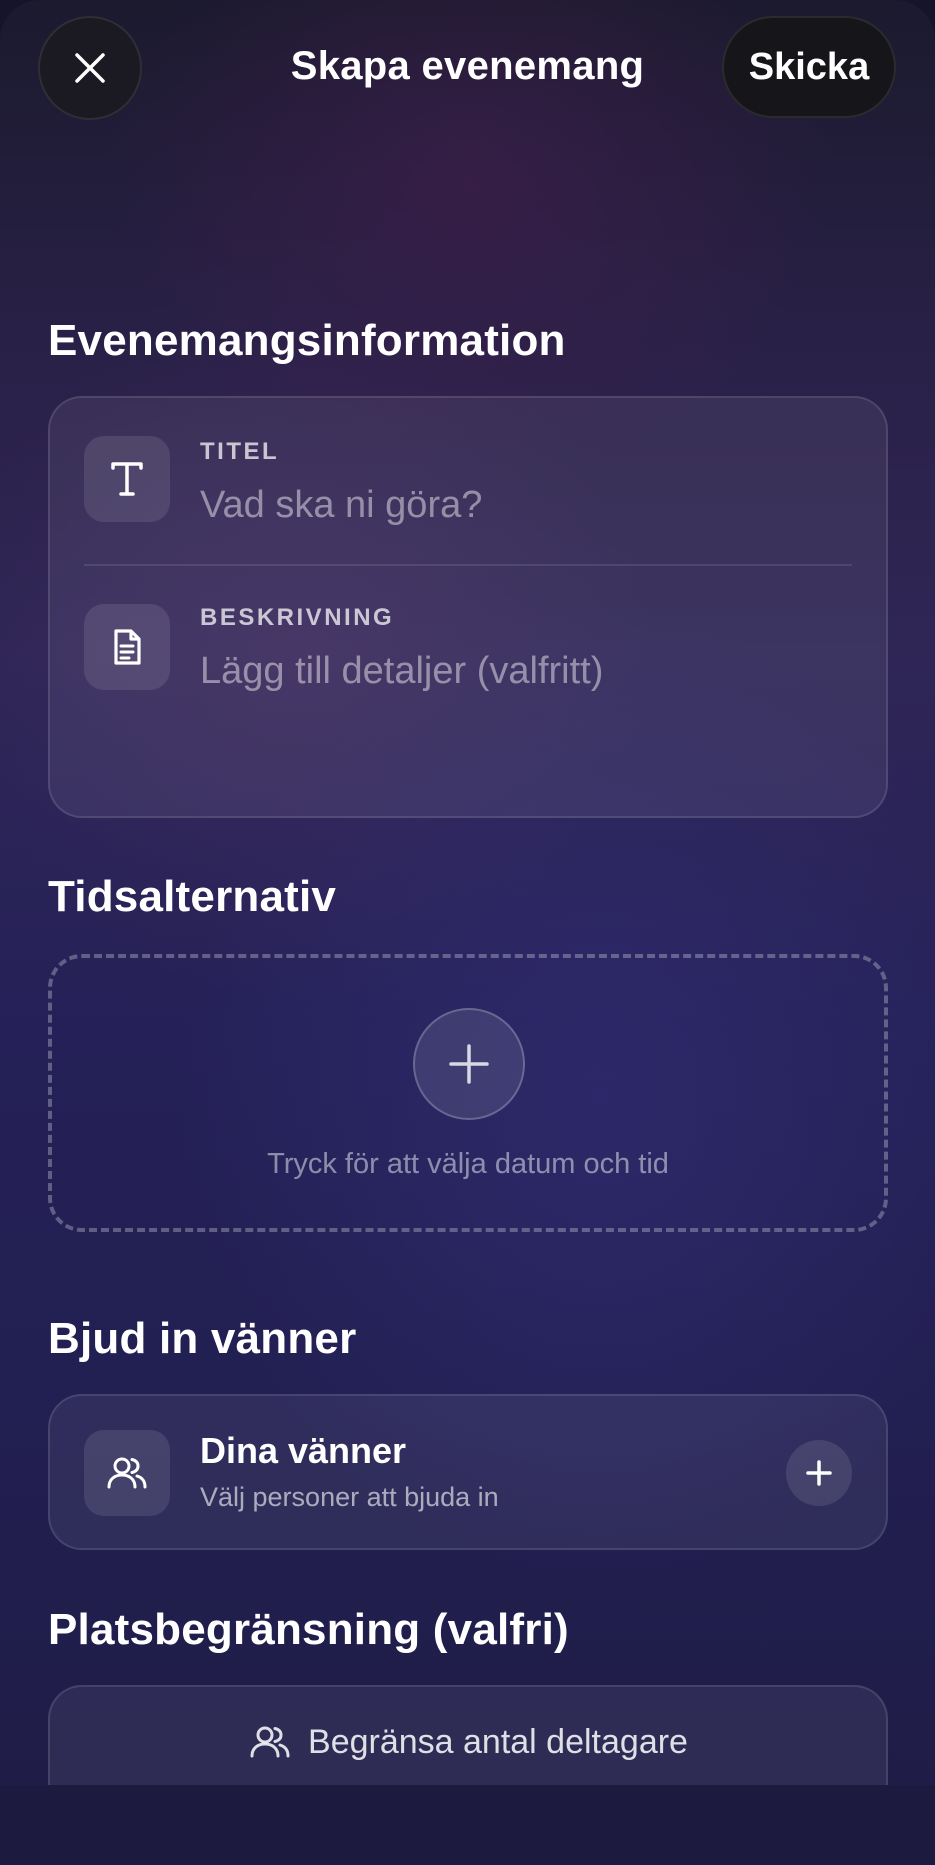 Image resolution: width=935 pixels, height=1865 pixels. I want to click on description-icon-tile, so click(127, 647).